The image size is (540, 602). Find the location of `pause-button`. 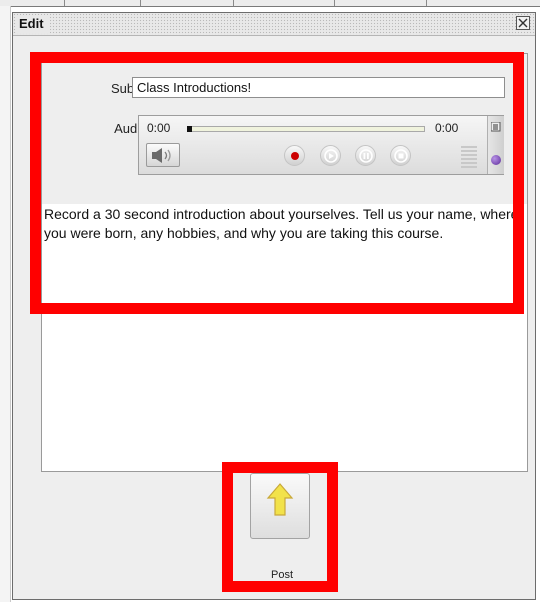

pause-button is located at coordinates (365, 155).